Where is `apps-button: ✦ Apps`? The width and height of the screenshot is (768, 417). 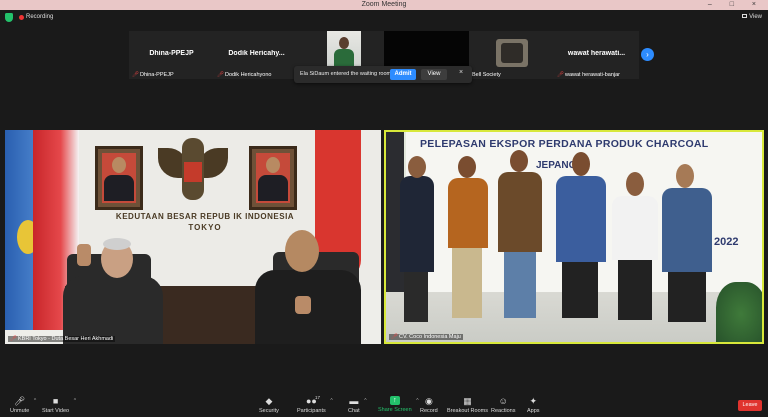
apps-button: ✦ Apps is located at coordinates (533, 405).